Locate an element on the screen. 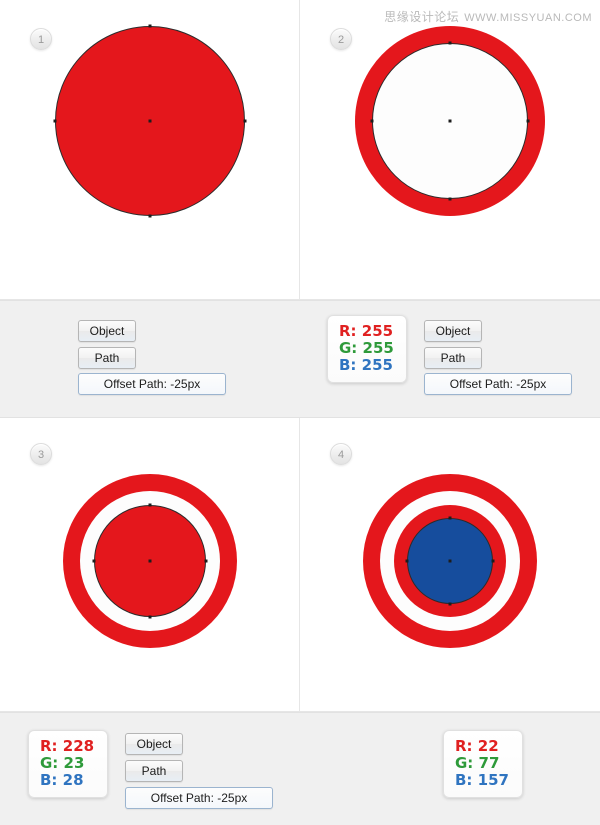 Image resolution: width=600 pixels, height=825 pixels. menu-path-button-top-right: Path is located at coordinates (453, 358).